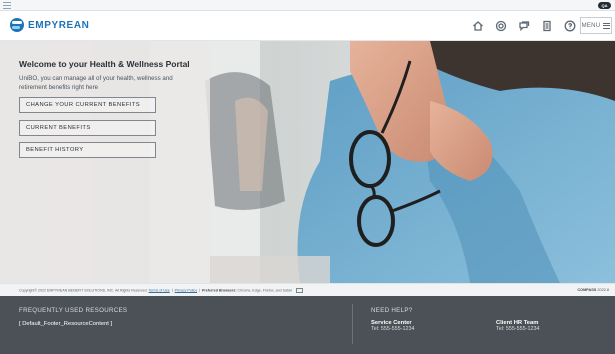 This screenshot has height=354, width=615. I want to click on footer-divider, so click(352, 324).